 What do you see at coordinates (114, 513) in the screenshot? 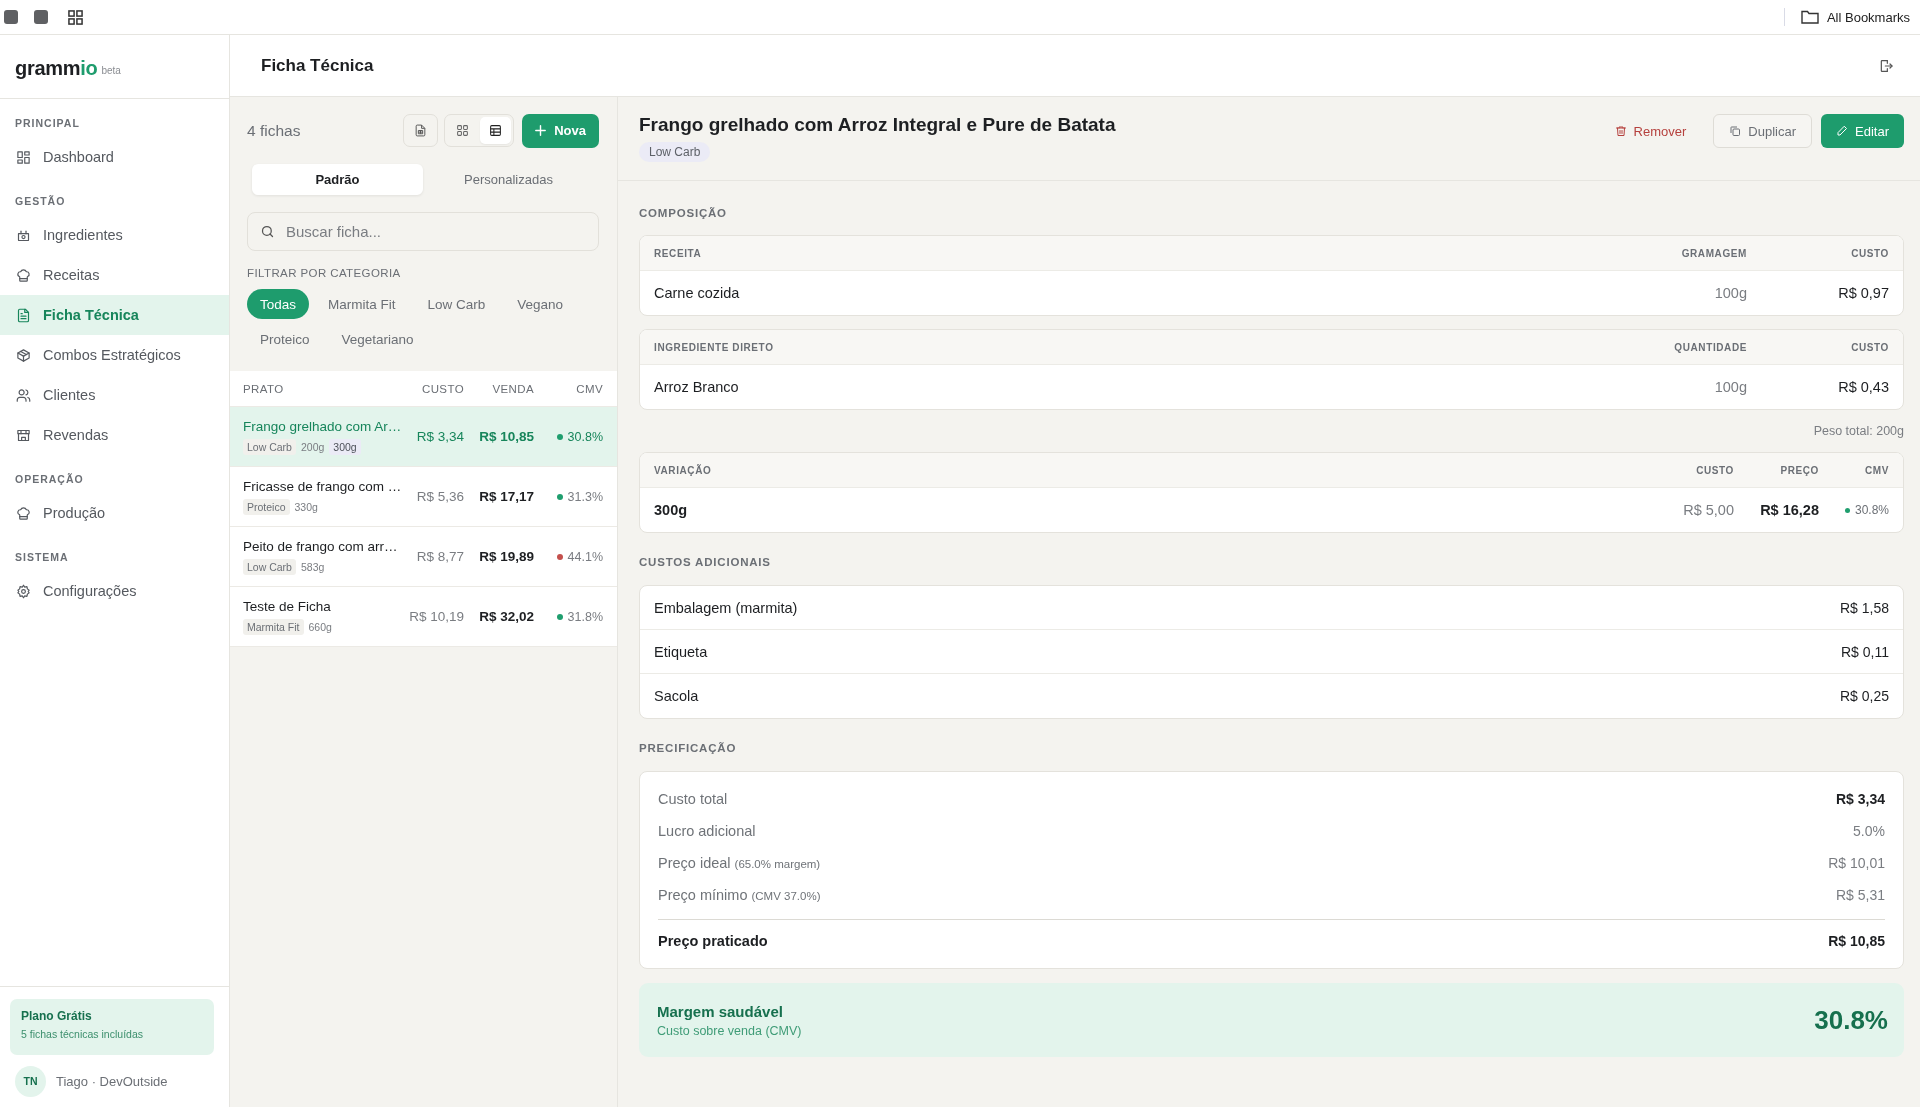
I see `sidebar-item: Produção` at bounding box center [114, 513].